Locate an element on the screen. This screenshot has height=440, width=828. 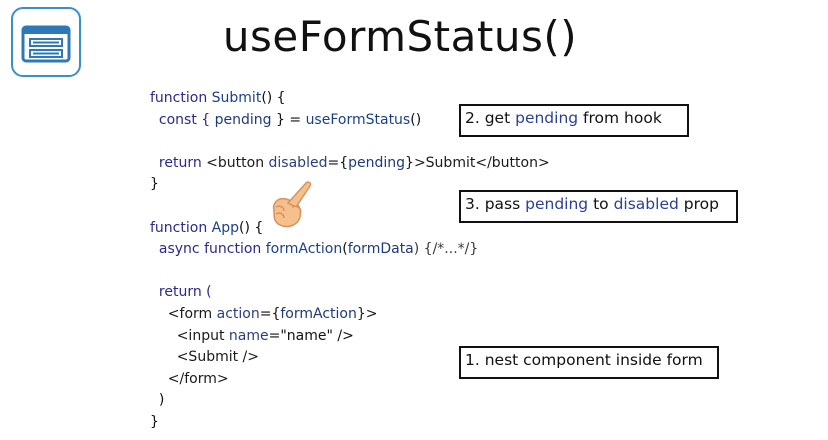
code-token: <Submit /> is located at coordinates (204, 357).